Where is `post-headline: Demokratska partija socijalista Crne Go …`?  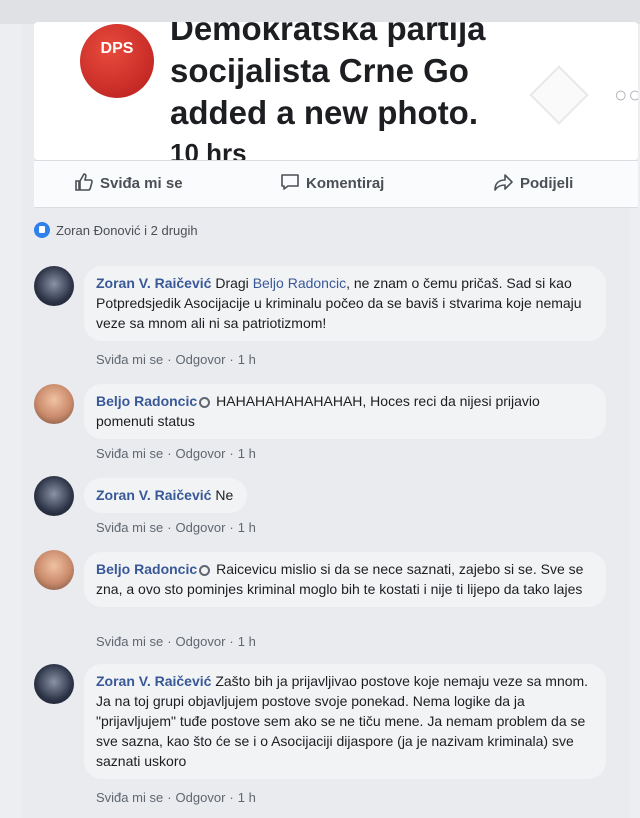 post-headline: Demokratska partija socijalista Crne Go … is located at coordinates (327, 78).